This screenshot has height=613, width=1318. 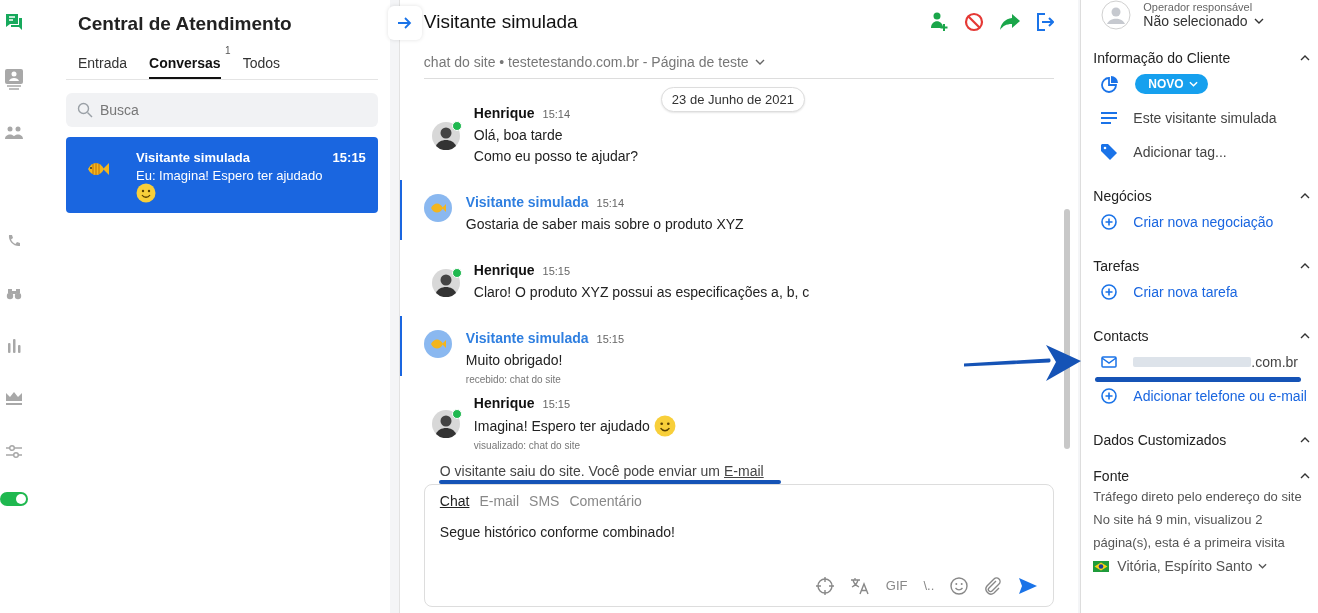 I want to click on smiley-icon, so click(x=959, y=586).